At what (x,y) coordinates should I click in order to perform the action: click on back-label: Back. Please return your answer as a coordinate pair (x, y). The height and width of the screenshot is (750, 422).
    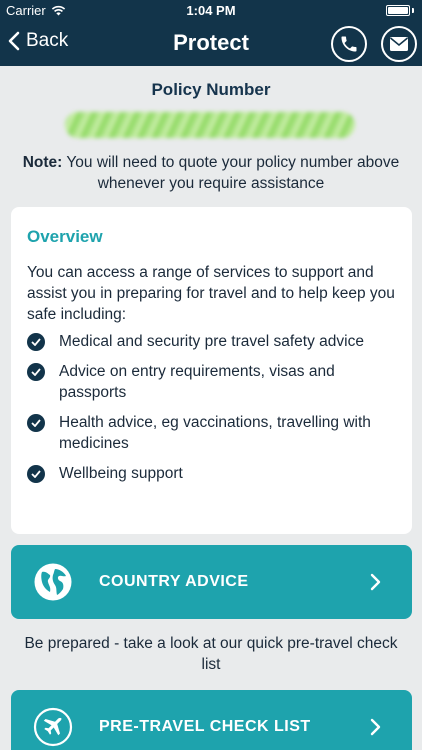
    Looking at the image, I should click on (47, 40).